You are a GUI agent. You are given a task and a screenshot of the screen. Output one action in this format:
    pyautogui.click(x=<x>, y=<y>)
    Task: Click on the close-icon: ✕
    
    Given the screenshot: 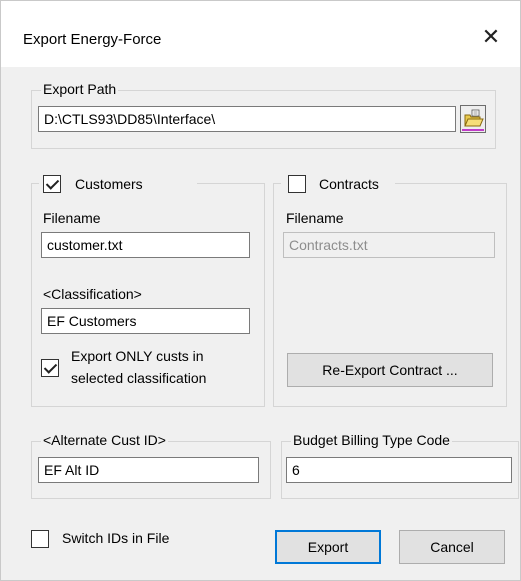 What is the action you would take?
    pyautogui.click(x=491, y=38)
    